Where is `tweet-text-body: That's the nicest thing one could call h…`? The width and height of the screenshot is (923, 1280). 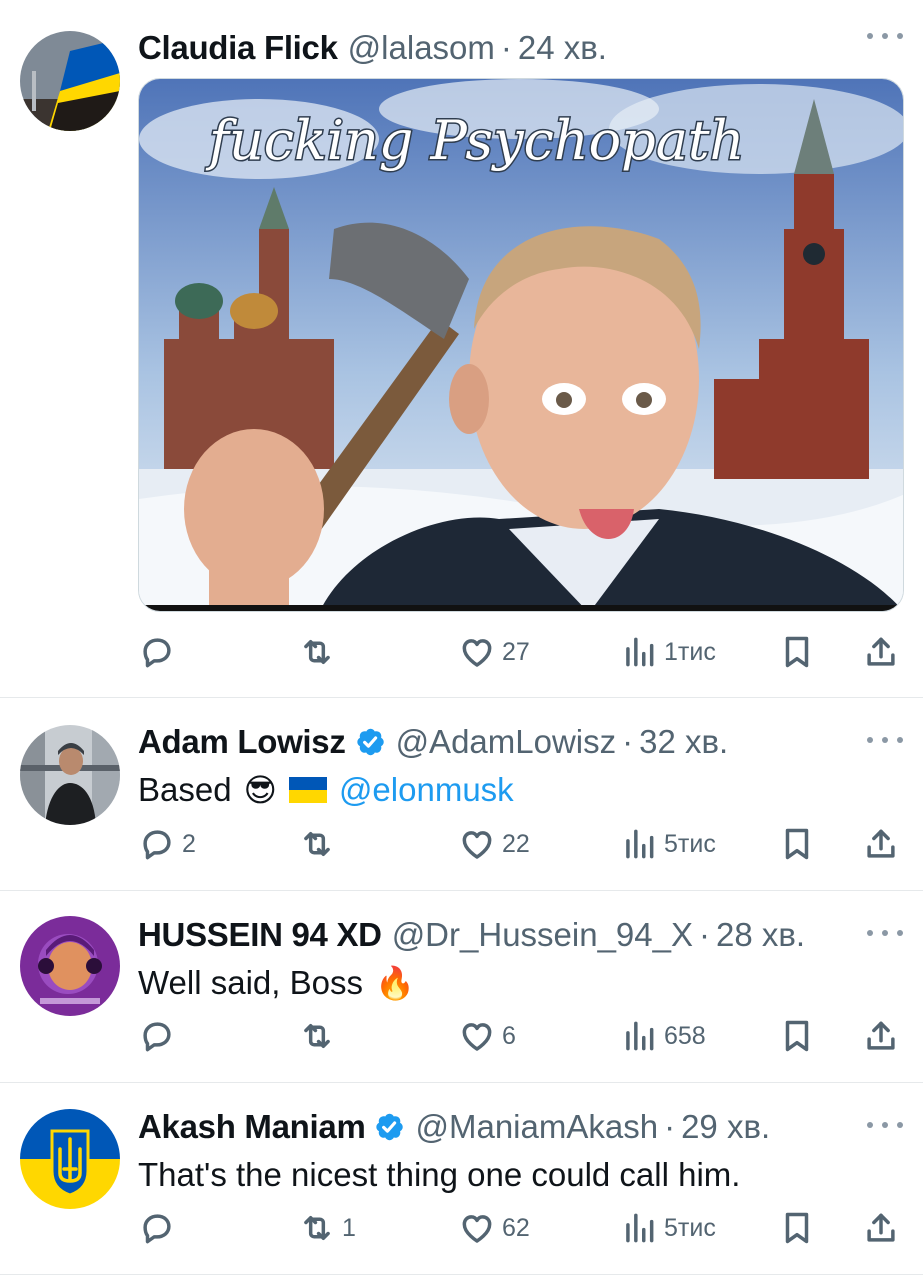
tweet-text-body: That's the nicest thing one could call h… is located at coordinates (439, 1174).